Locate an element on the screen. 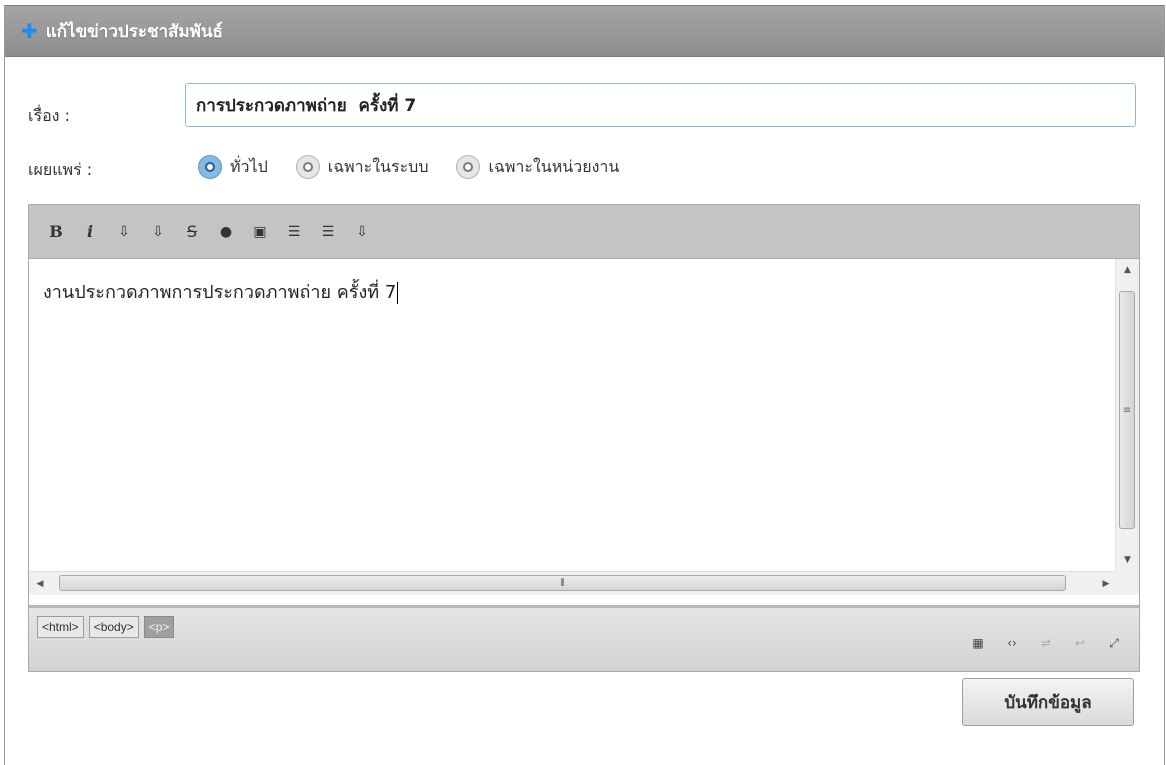  scroll-up-icon: ▲ is located at coordinates (1127, 270).